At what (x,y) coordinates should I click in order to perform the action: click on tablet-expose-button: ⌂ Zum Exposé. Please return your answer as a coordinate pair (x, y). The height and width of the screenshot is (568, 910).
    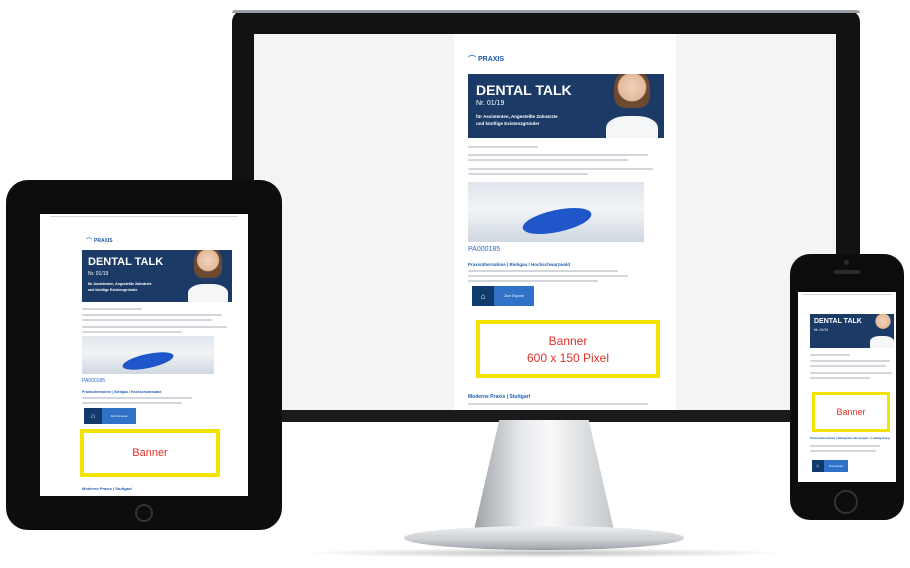
    Looking at the image, I should click on (110, 416).